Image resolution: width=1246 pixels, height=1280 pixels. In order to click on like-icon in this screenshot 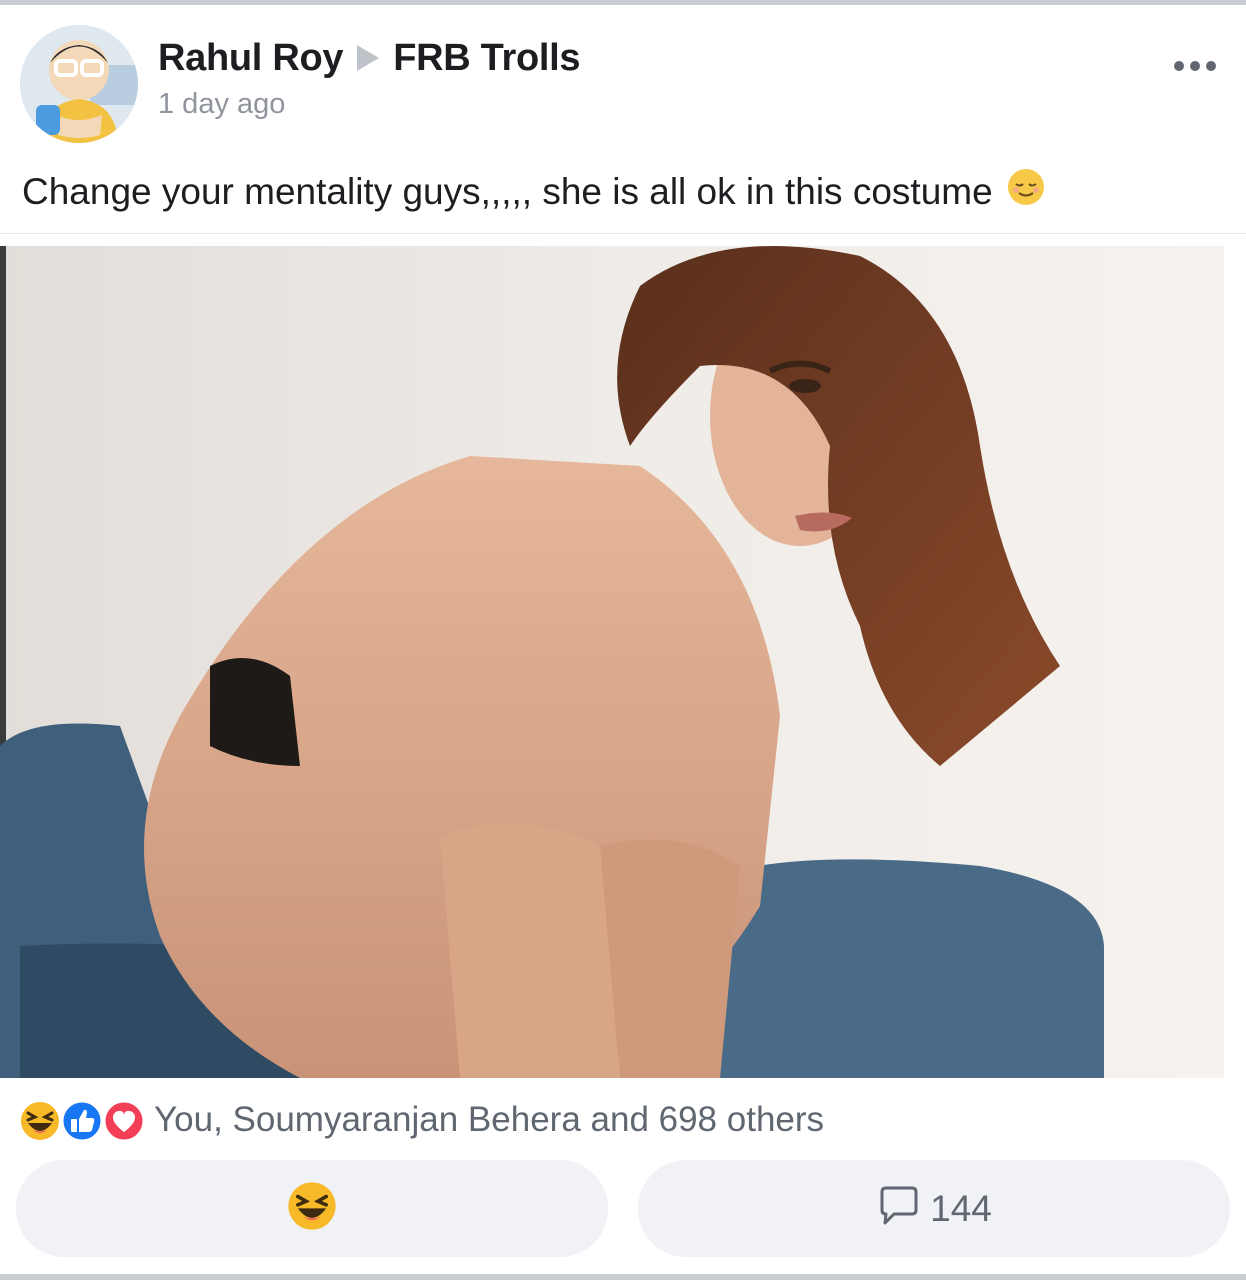, I will do `click(82, 1123)`.